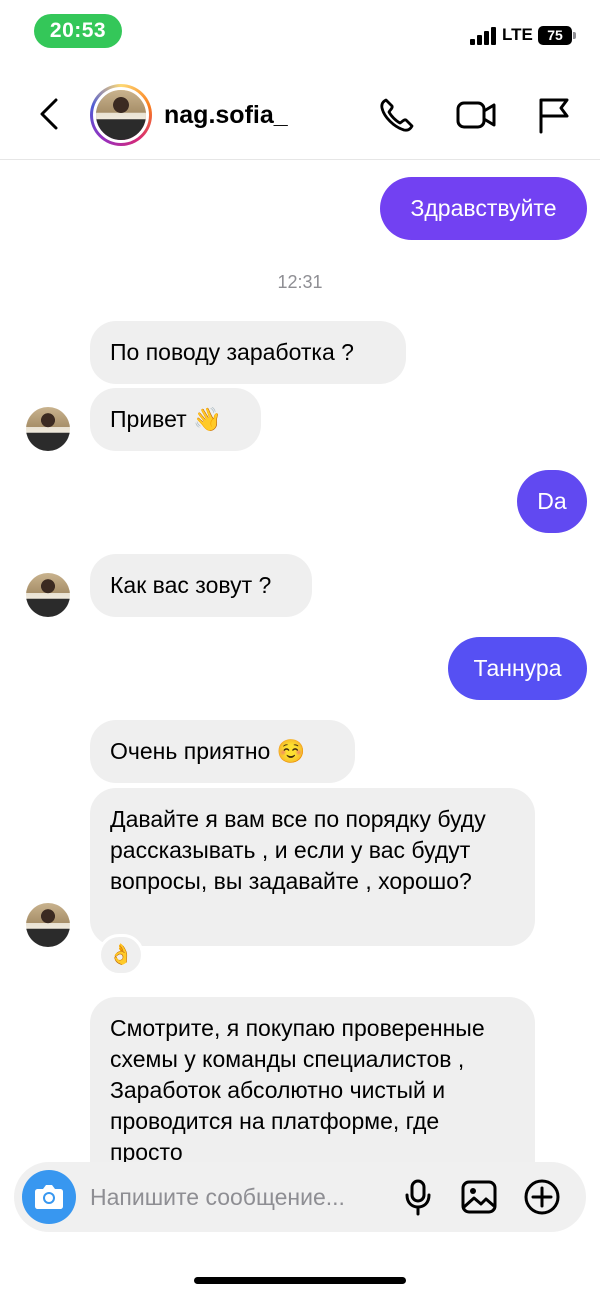  Describe the element at coordinates (240, 1197) in the screenshot. I see `message-input` at that location.